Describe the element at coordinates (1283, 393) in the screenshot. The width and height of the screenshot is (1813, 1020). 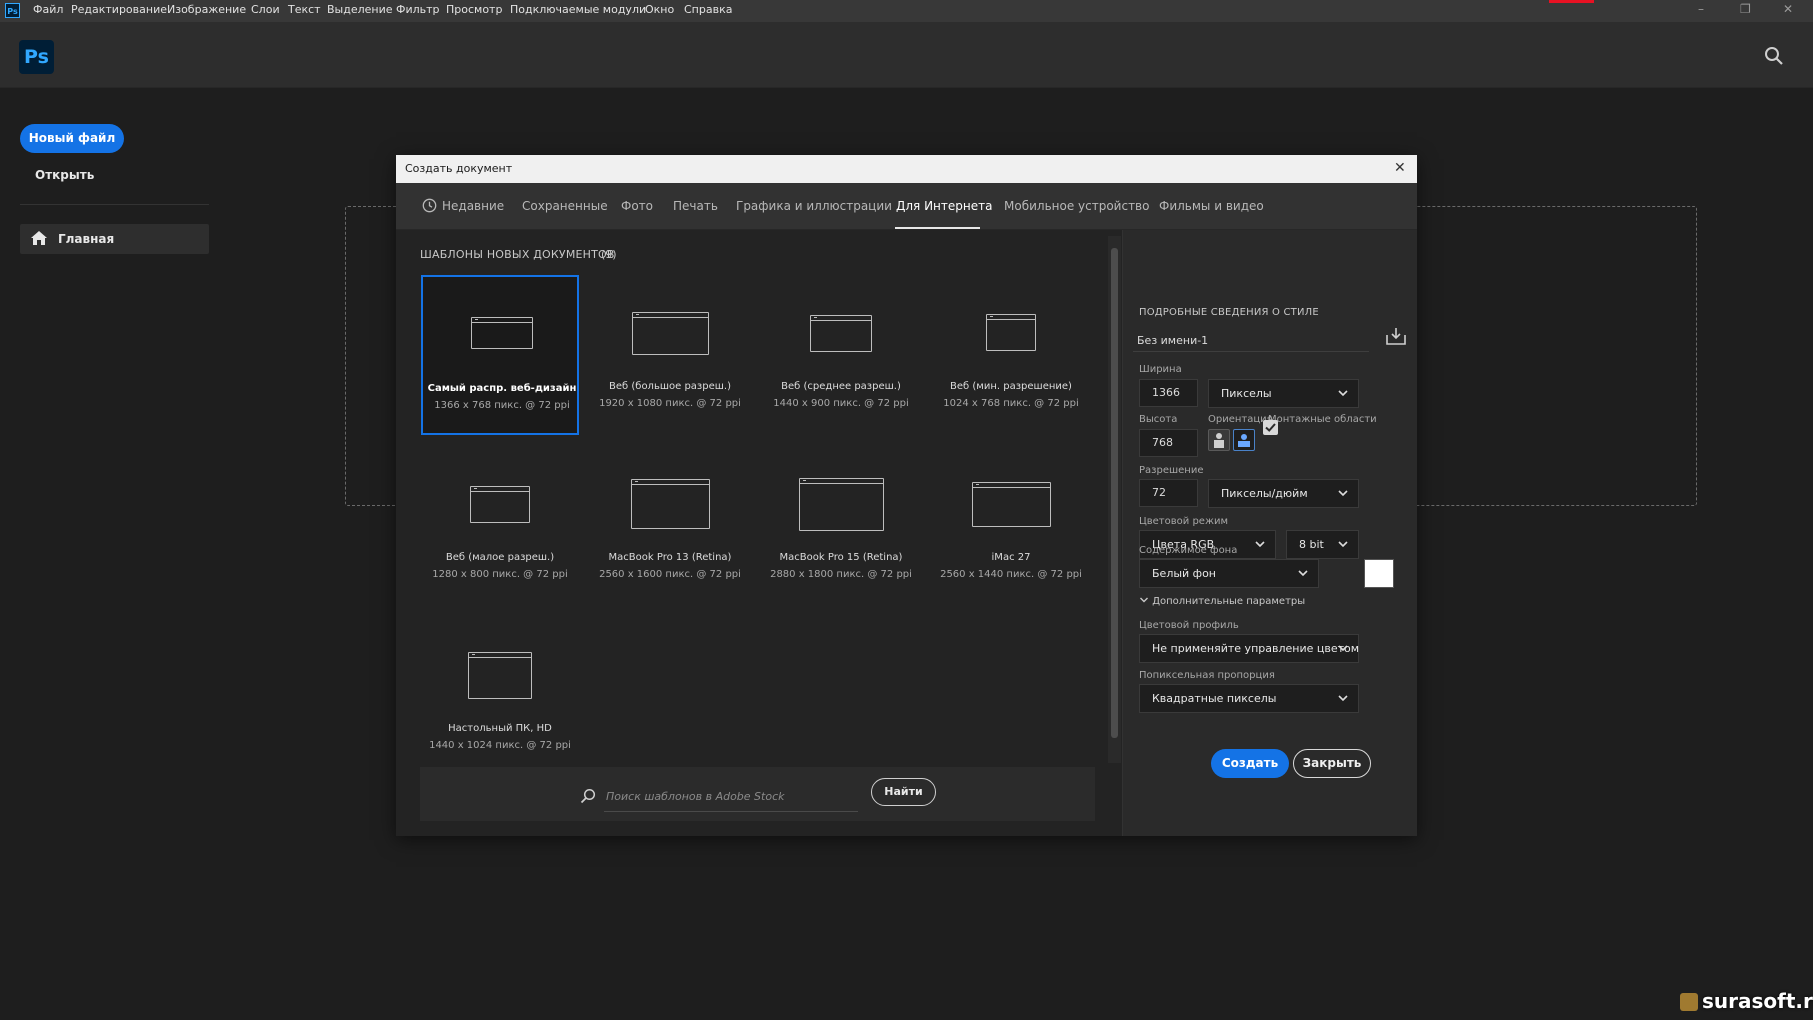
I see `width-unit-select: Пикселы` at that location.